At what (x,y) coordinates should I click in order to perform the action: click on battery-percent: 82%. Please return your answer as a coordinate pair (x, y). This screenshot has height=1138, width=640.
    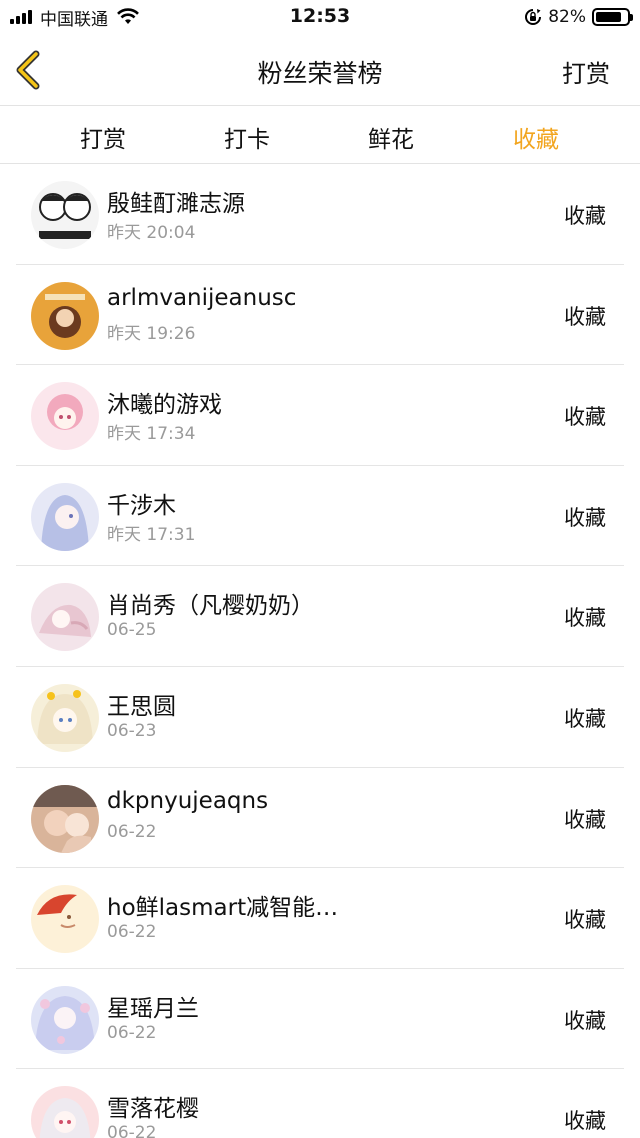
    Looking at the image, I should click on (567, 17).